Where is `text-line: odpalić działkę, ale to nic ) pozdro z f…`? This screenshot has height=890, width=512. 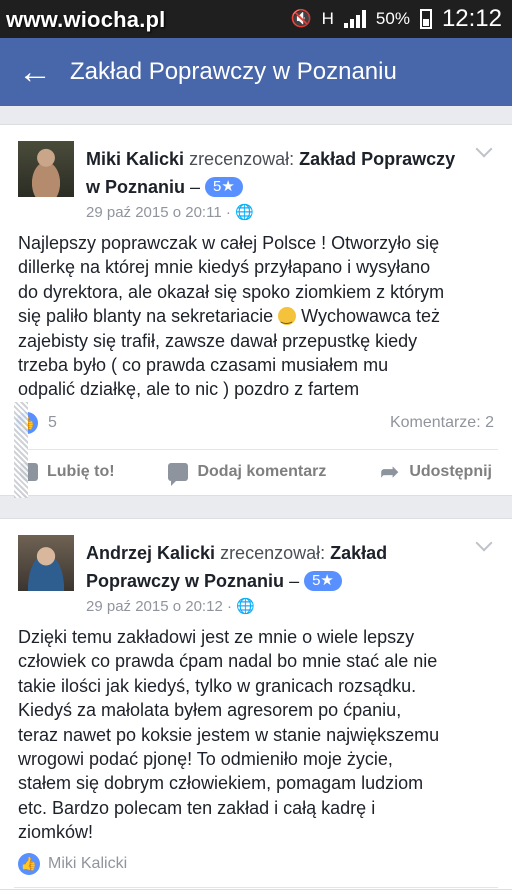
text-line: odpalić działkę, ale to nic ) pozdro z f… is located at coordinates (189, 389).